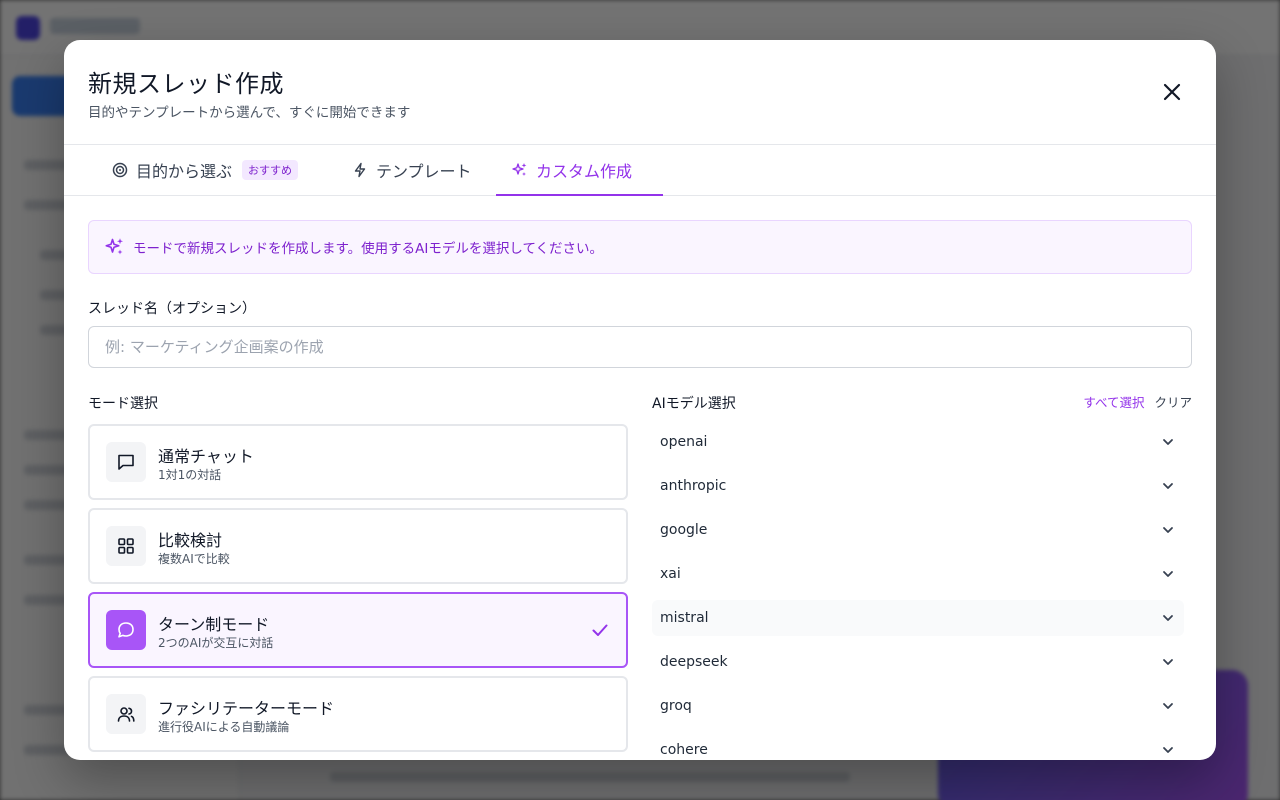 This screenshot has width=1280, height=800. Describe the element at coordinates (640, 347) in the screenshot. I see `thread-name-input` at that location.